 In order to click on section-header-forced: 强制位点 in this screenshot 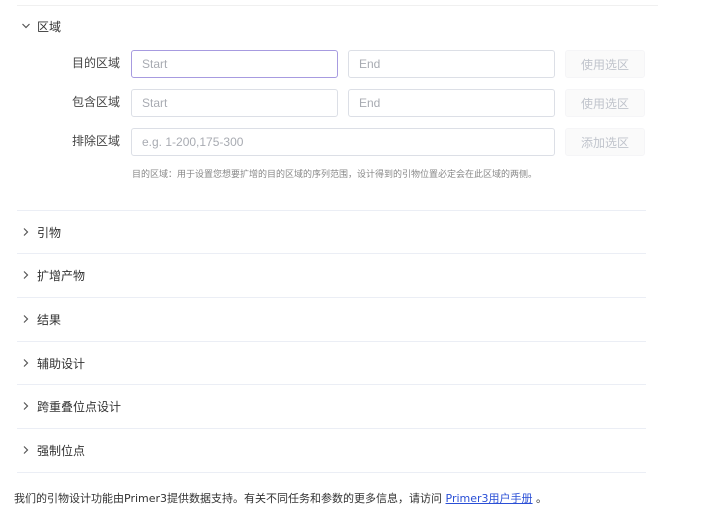, I will do `click(52, 450)`.